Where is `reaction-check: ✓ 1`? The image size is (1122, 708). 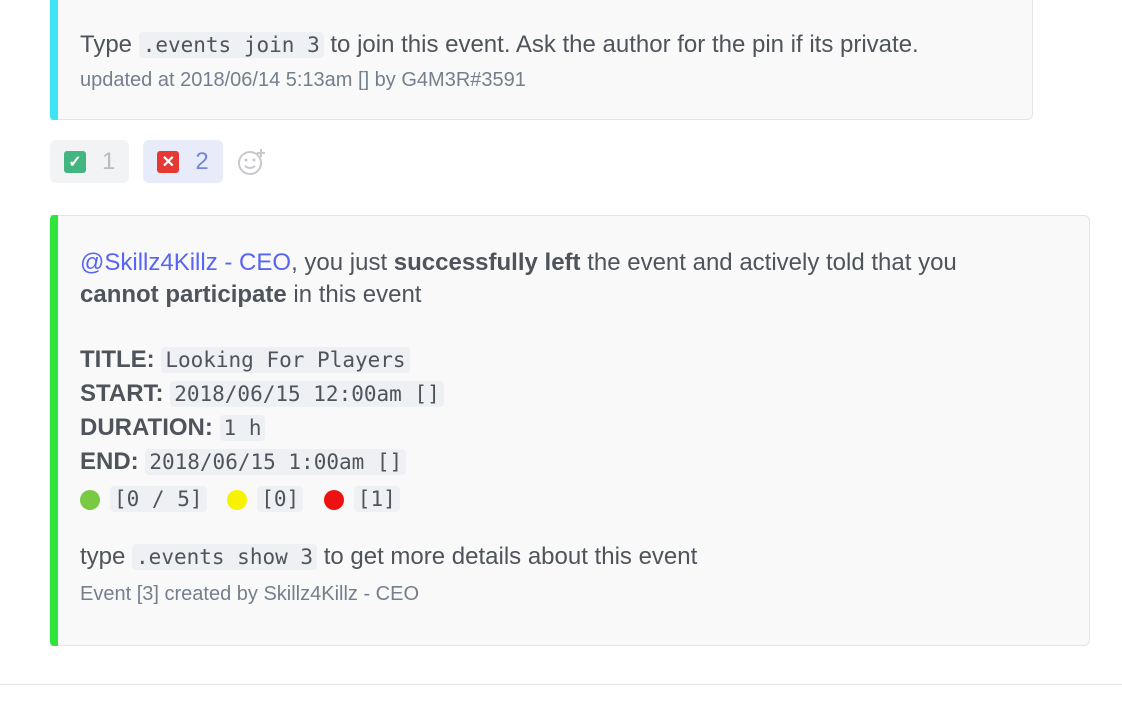 reaction-check: ✓ 1 is located at coordinates (90, 161).